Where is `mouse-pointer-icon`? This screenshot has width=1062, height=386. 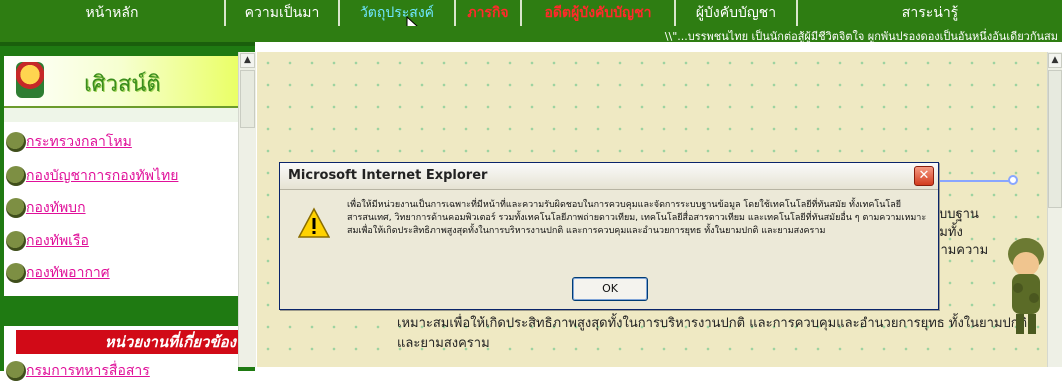 mouse-pointer-icon is located at coordinates (412, 21).